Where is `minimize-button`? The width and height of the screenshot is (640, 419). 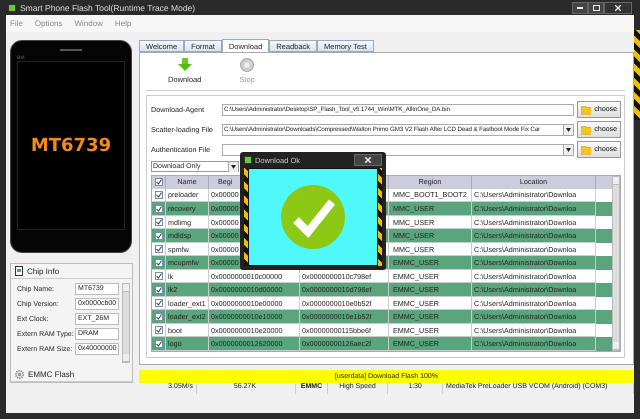
minimize-button is located at coordinates (580, 8).